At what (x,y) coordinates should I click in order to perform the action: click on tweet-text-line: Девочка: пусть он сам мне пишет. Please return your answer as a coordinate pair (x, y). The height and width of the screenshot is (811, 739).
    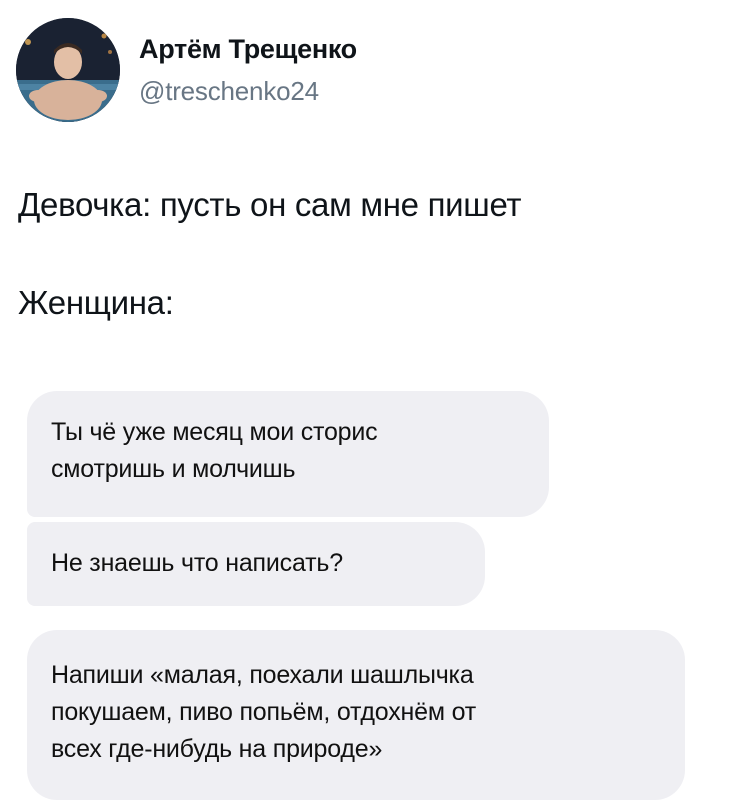
    Looking at the image, I should click on (270, 204).